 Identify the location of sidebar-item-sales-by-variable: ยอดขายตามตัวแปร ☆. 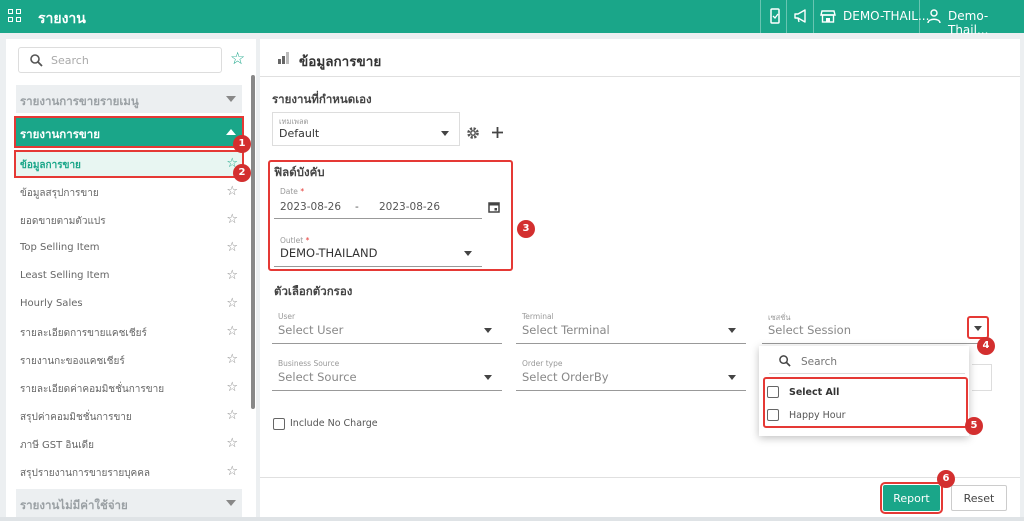
(129, 220).